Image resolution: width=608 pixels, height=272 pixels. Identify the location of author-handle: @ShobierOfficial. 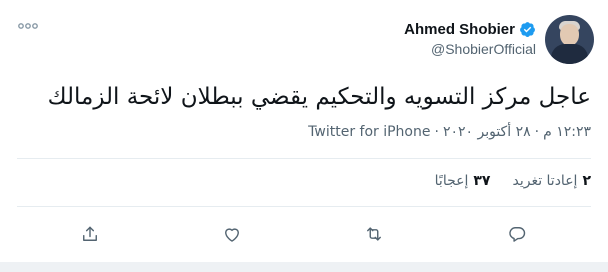
(483, 49).